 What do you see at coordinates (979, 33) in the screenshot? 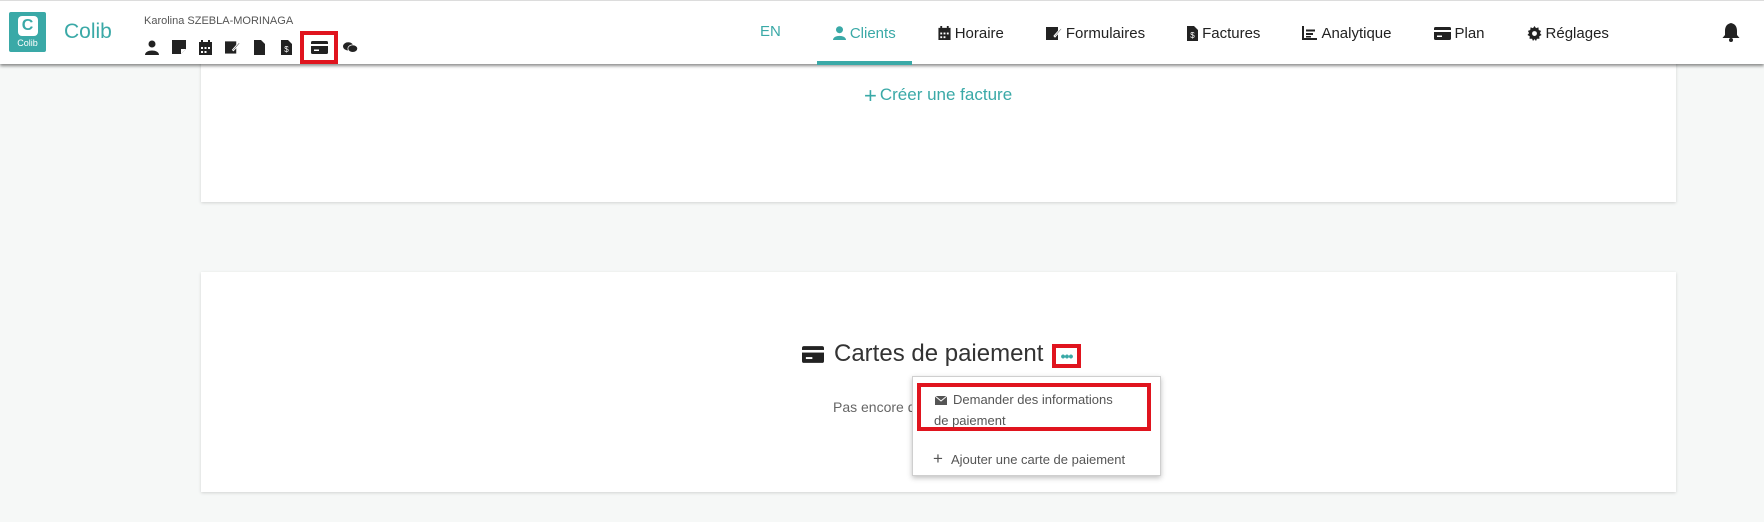
I see `nav-horaire-label: Horaire` at bounding box center [979, 33].